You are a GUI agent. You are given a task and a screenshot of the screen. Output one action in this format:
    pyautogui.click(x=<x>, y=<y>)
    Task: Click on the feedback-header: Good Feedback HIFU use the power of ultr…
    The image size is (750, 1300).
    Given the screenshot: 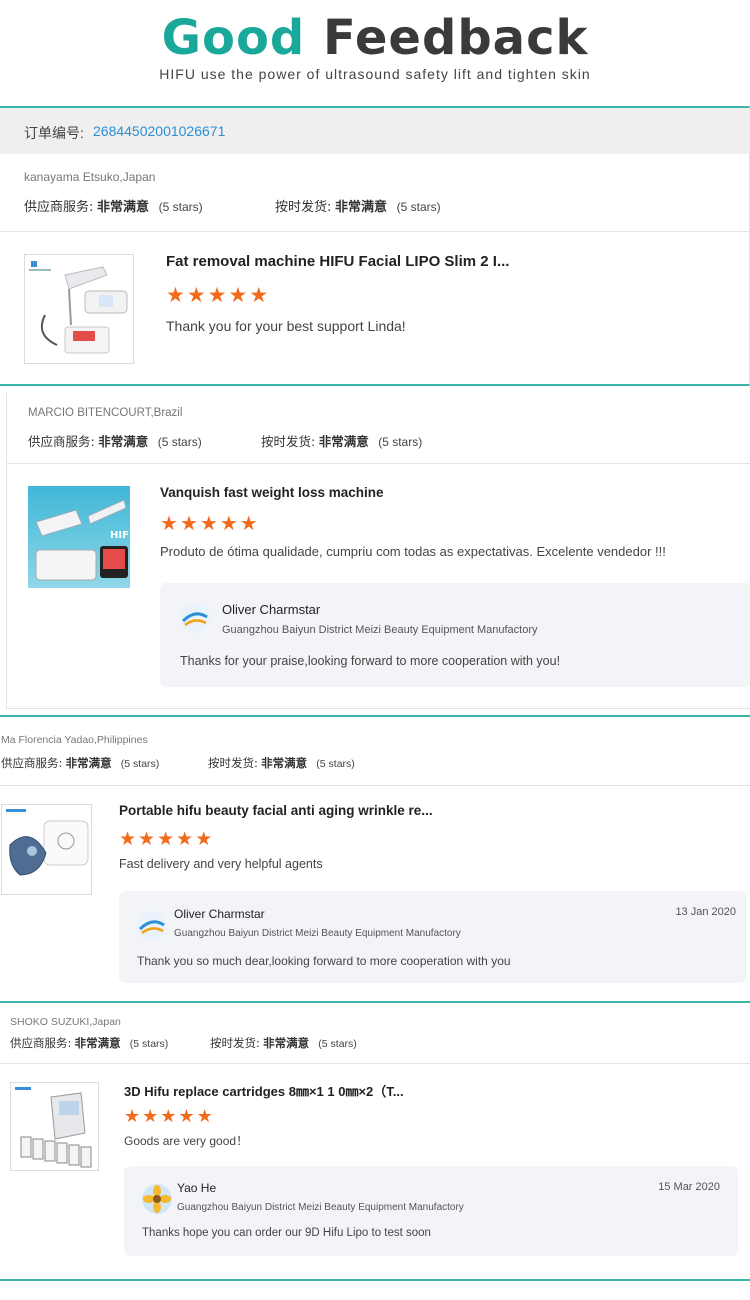 What is the action you would take?
    pyautogui.click(x=375, y=50)
    